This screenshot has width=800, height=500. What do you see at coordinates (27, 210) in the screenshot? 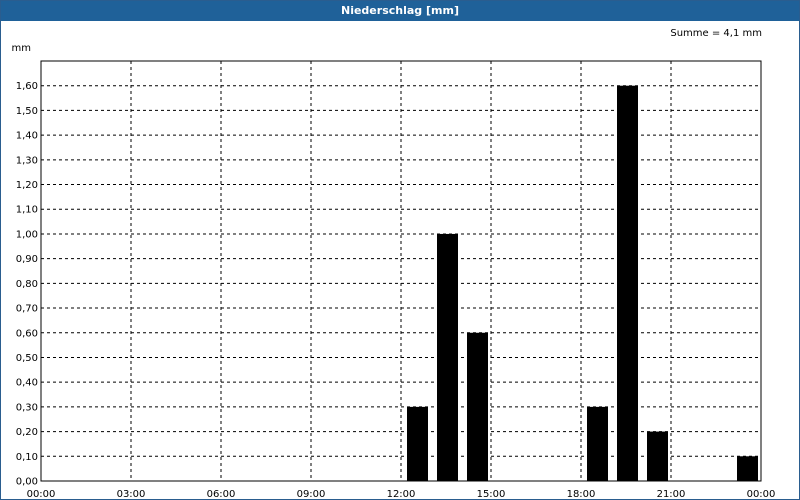
I see `y-tick-label: 1,10` at bounding box center [27, 210].